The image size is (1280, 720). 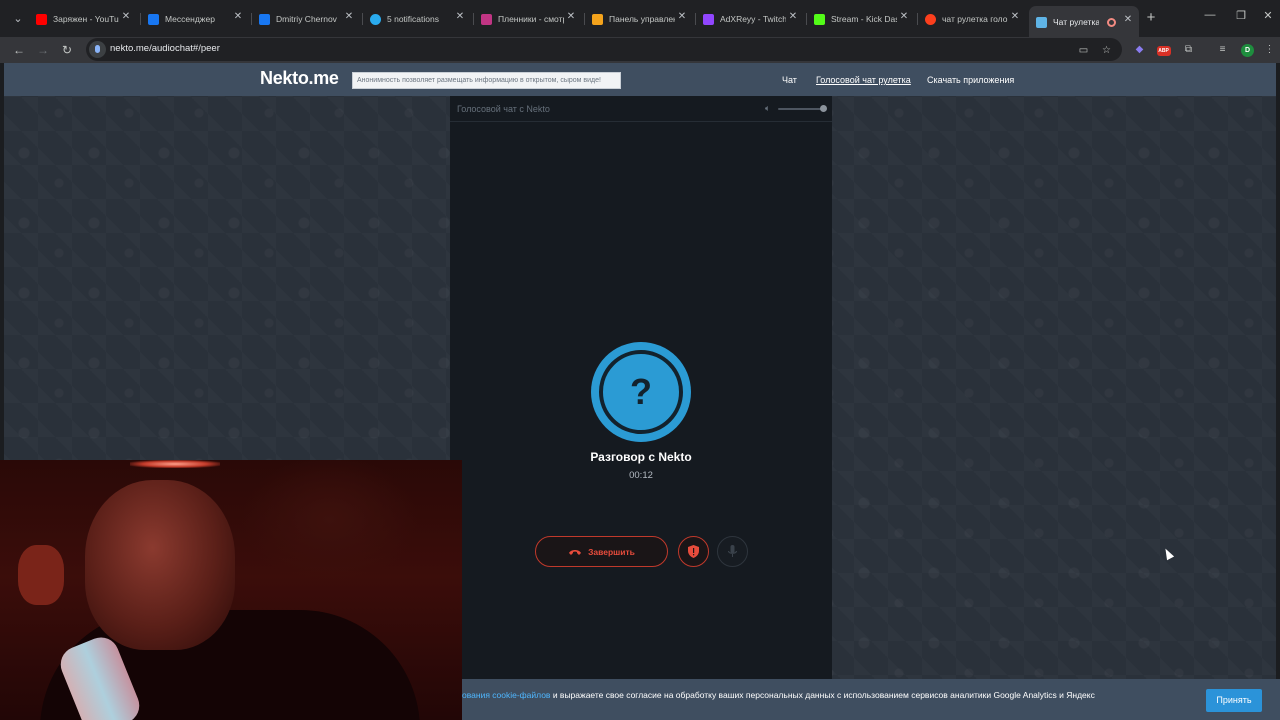 What do you see at coordinates (863, 80) in the screenshot?
I see `nav-link-voice-chat: Голосовой чат рулетка` at bounding box center [863, 80].